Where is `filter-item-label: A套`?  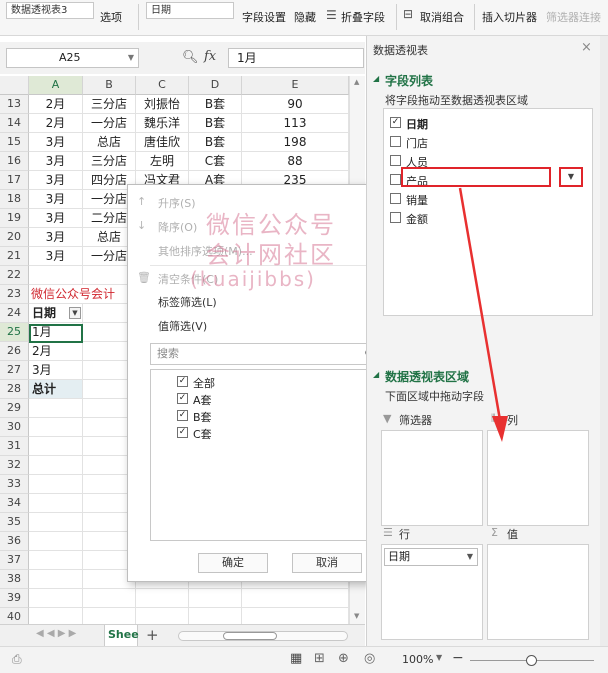
filter-item-label: A套 is located at coordinates (202, 400).